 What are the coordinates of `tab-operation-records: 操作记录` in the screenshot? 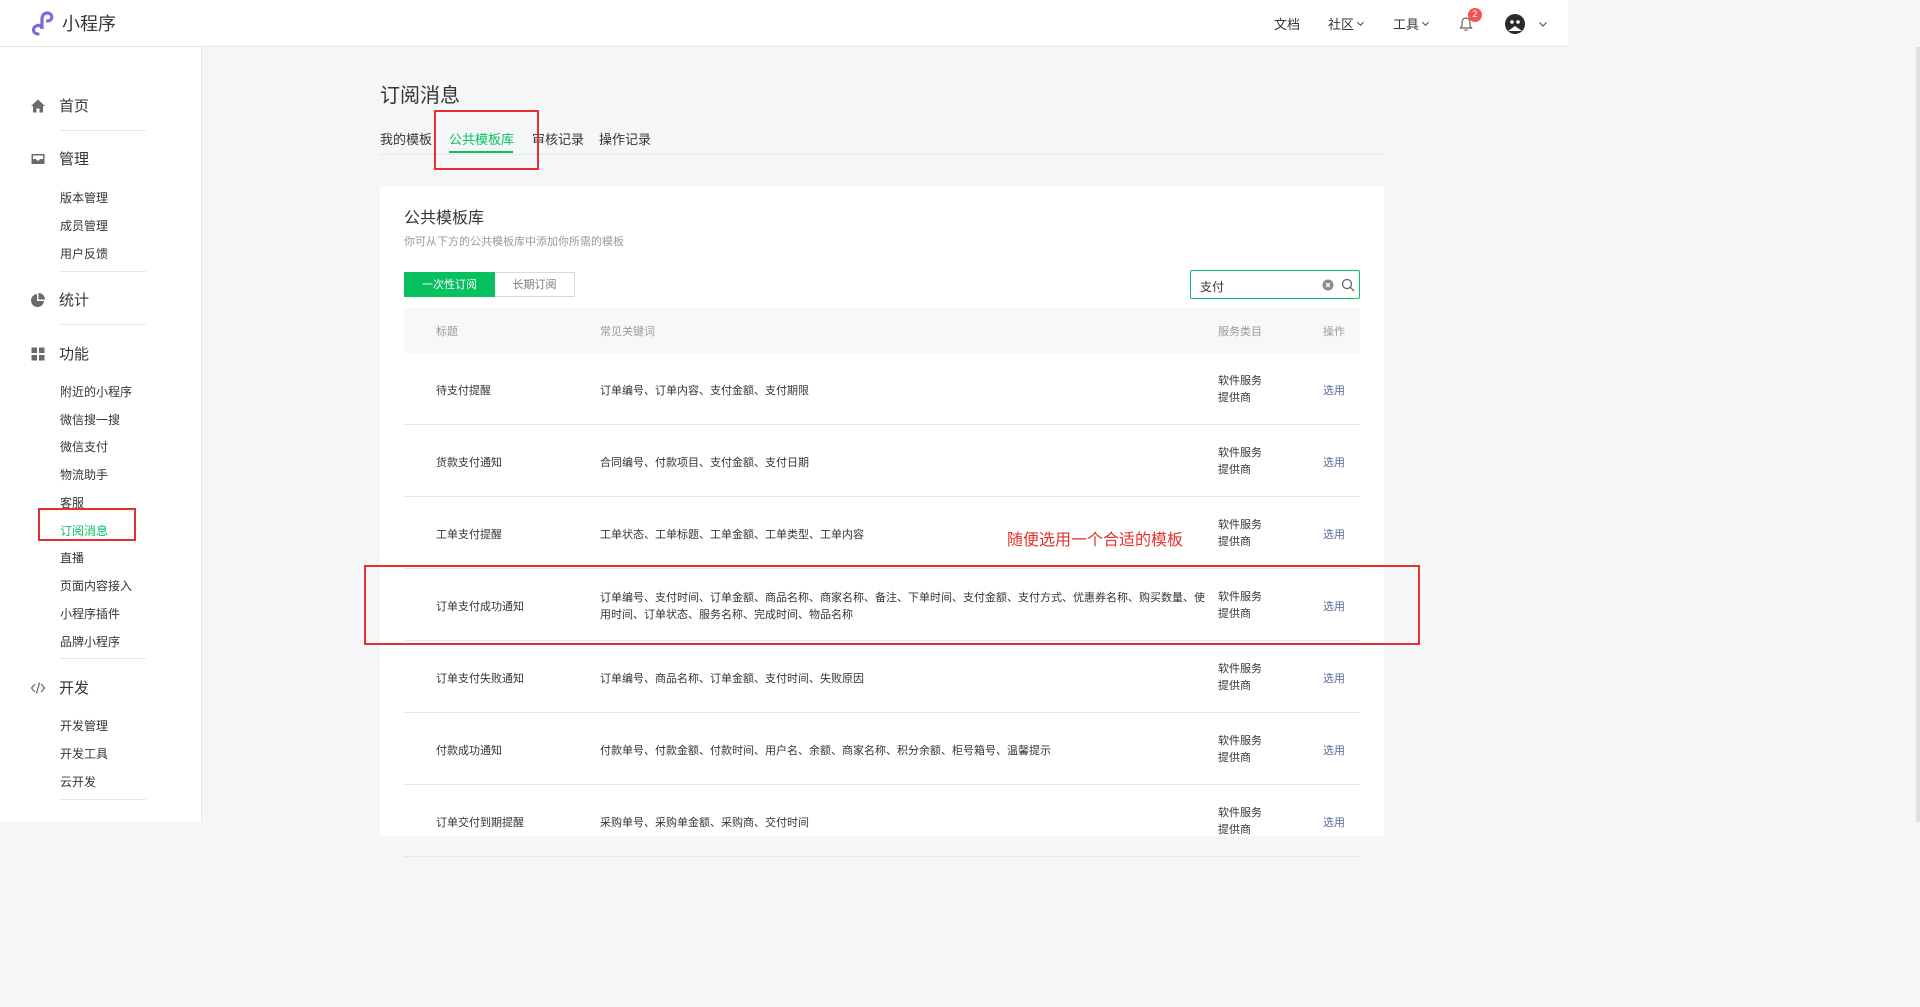 It's located at (625, 138).